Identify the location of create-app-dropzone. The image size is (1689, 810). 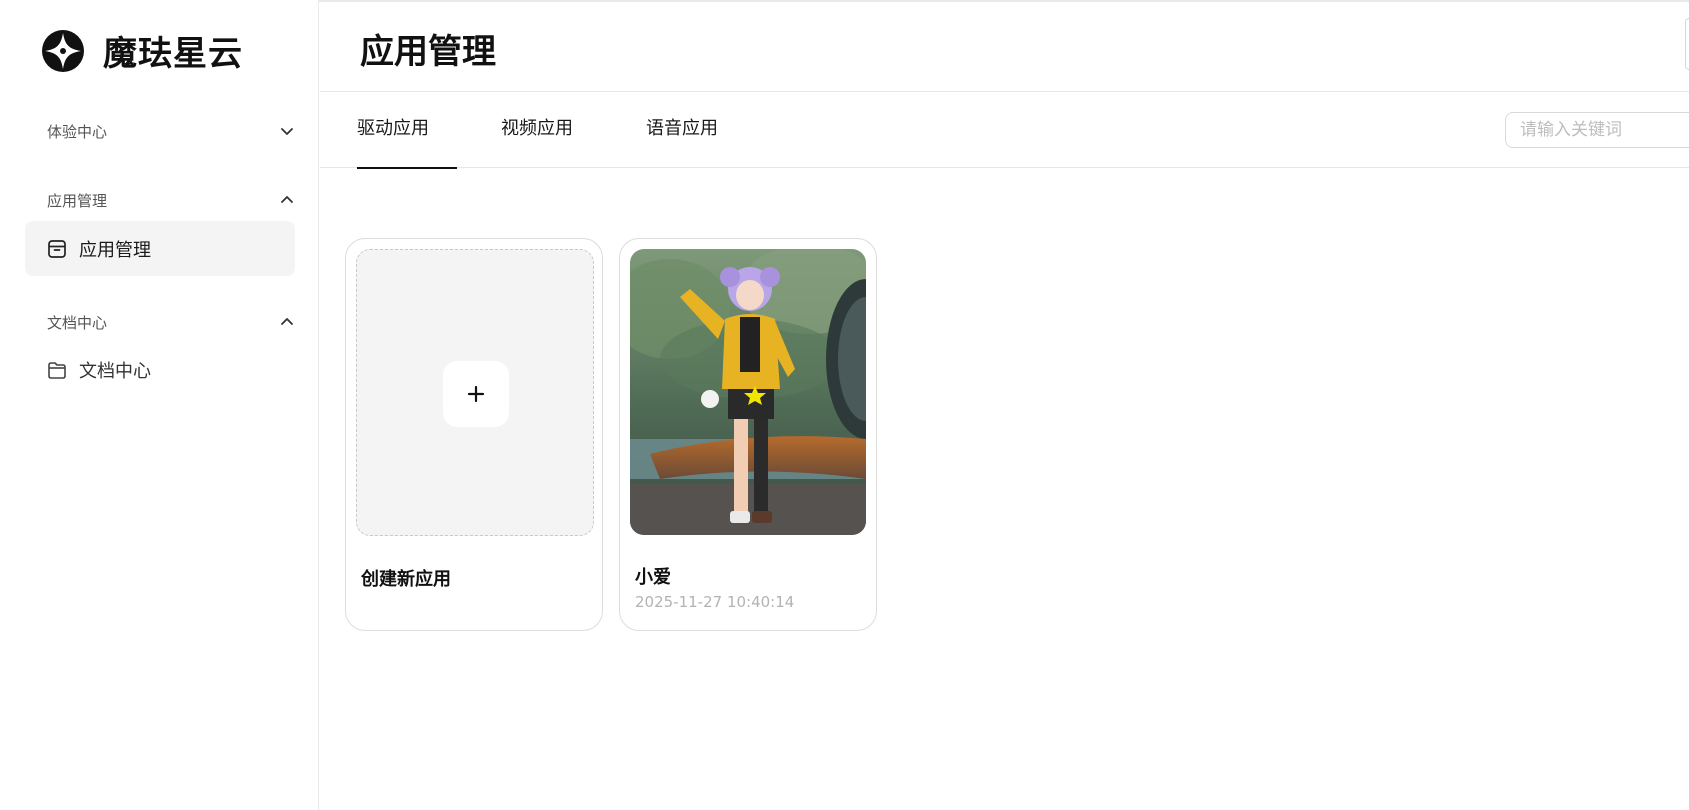
(475, 392).